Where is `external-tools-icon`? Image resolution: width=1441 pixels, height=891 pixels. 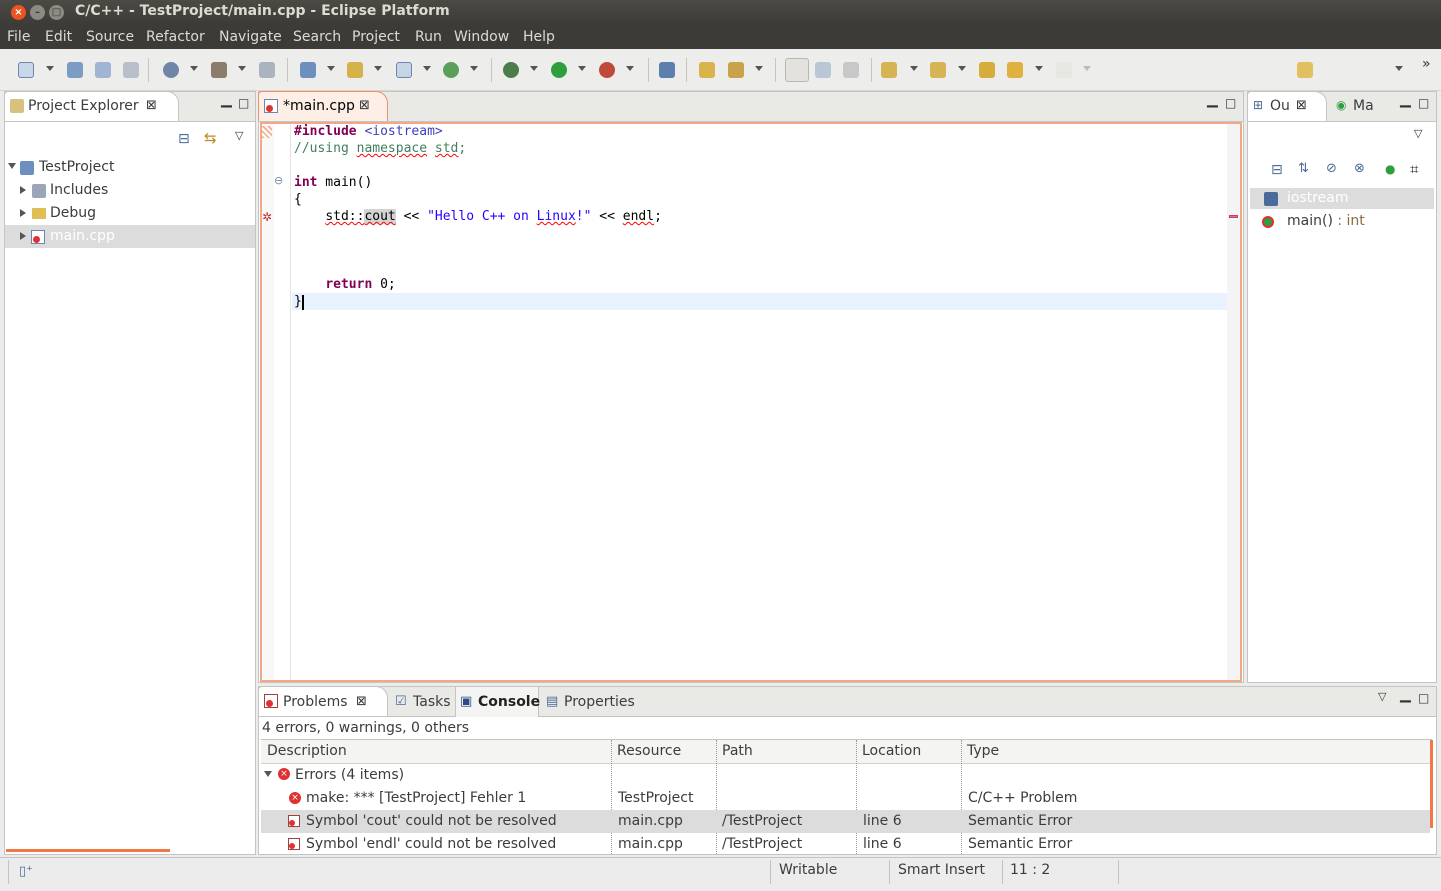
external-tools-icon is located at coordinates (607, 70).